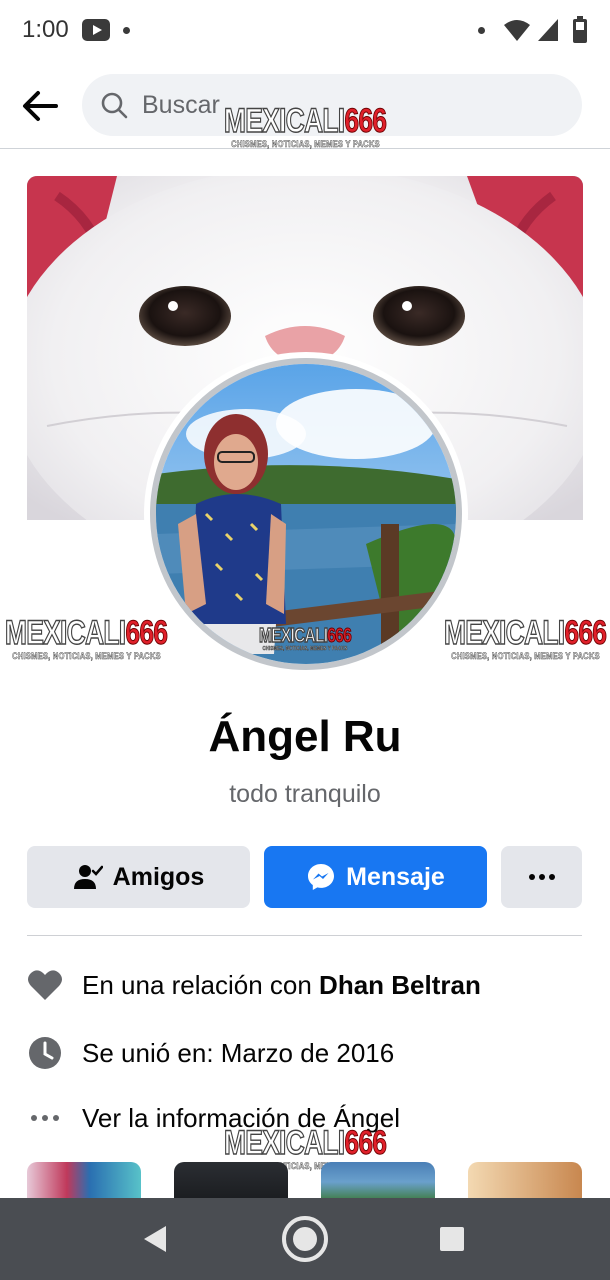  Describe the element at coordinates (158, 876) in the screenshot. I see `friends-button-label: Amigos` at that location.